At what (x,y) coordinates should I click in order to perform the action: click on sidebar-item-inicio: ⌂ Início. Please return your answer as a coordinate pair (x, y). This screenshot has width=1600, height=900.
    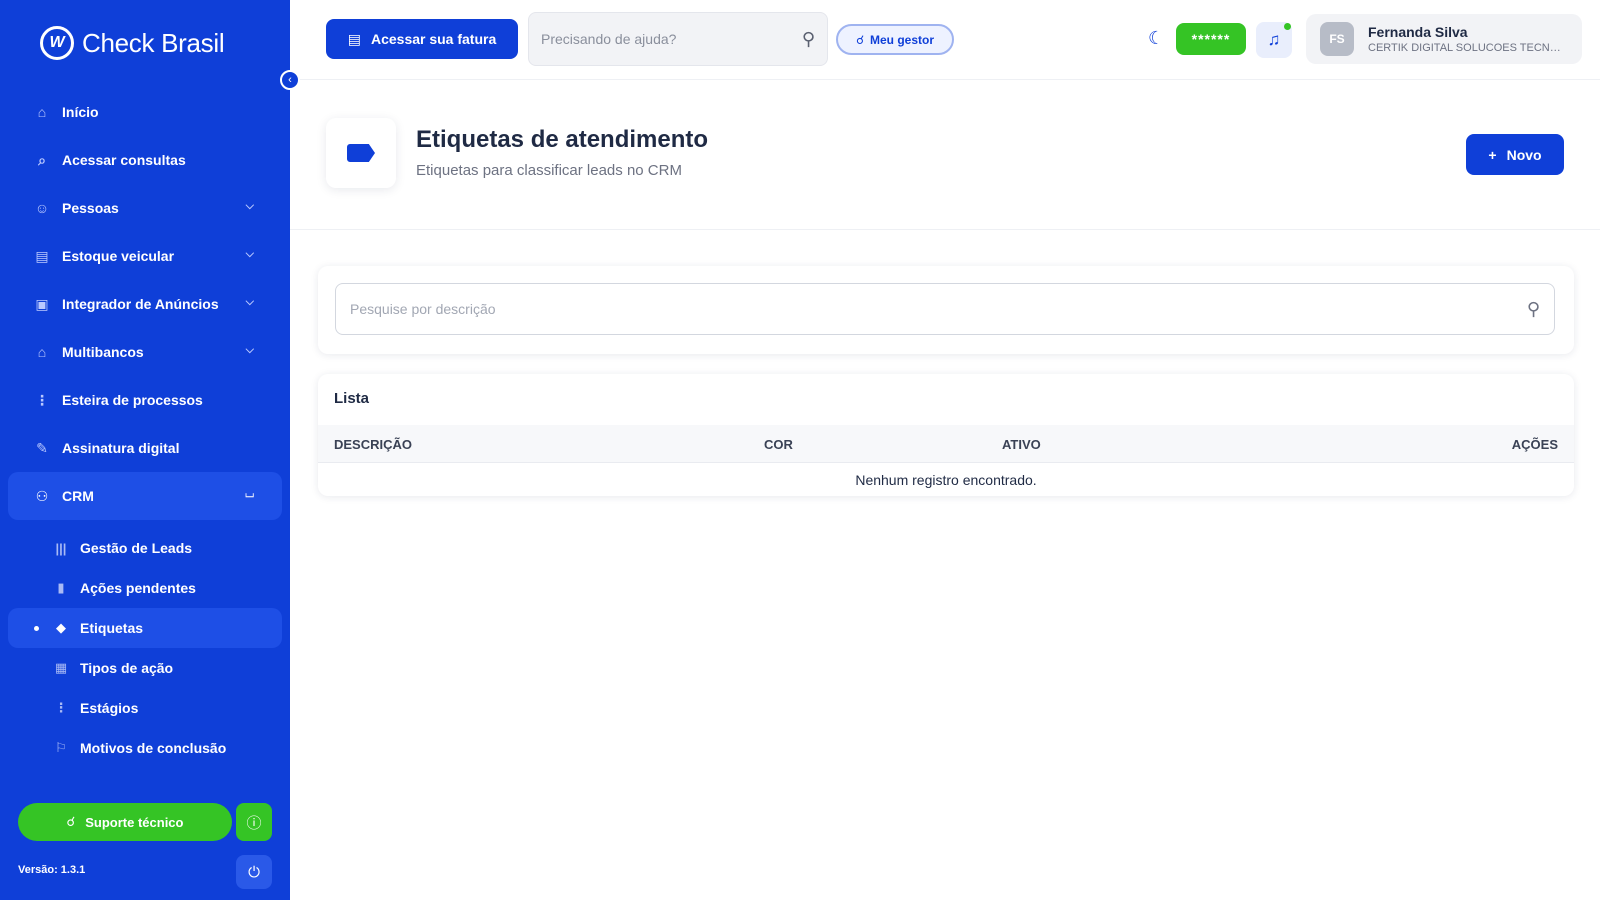
    Looking at the image, I should click on (145, 112).